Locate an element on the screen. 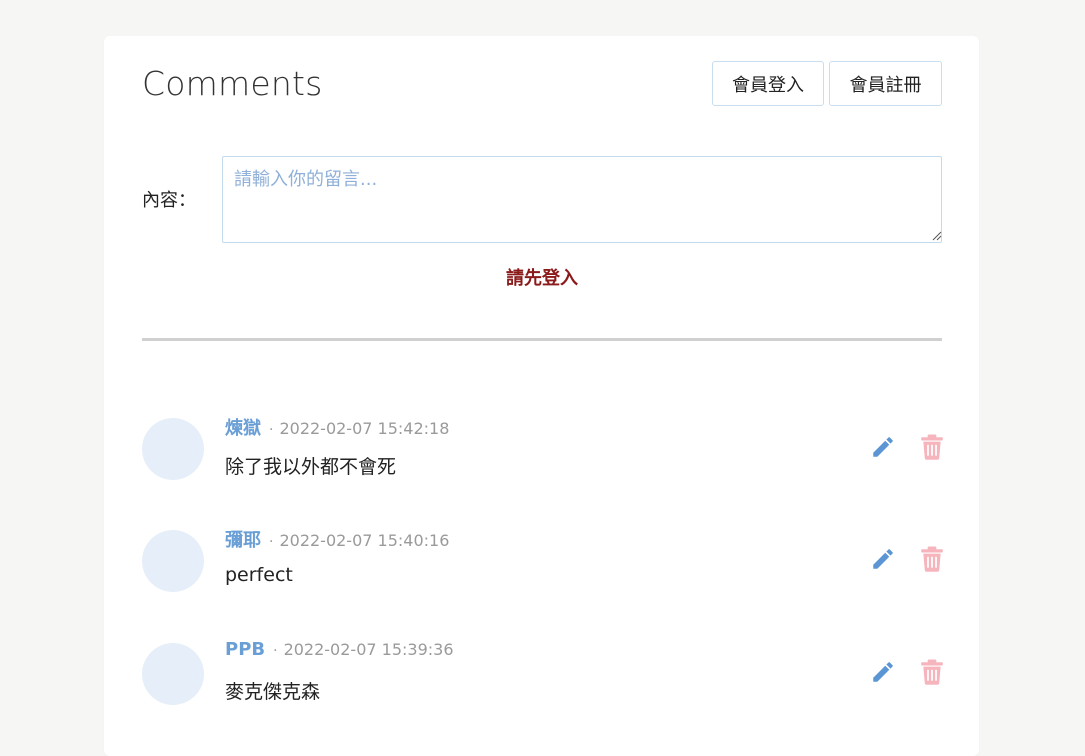 The height and width of the screenshot is (756, 1085). login-warning: 請先登入 is located at coordinates (542, 278).